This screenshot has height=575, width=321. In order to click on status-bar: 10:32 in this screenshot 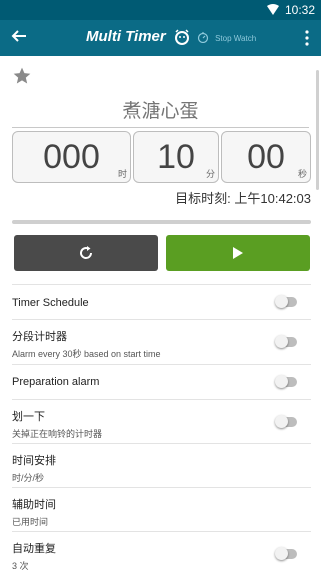, I will do `click(160, 10)`.